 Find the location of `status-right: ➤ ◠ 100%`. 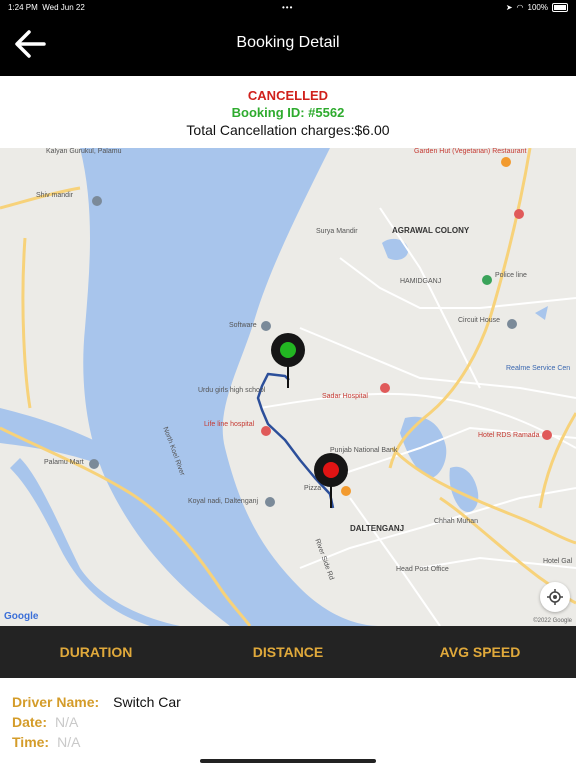

status-right: ➤ ◠ 100% is located at coordinates (537, 7).